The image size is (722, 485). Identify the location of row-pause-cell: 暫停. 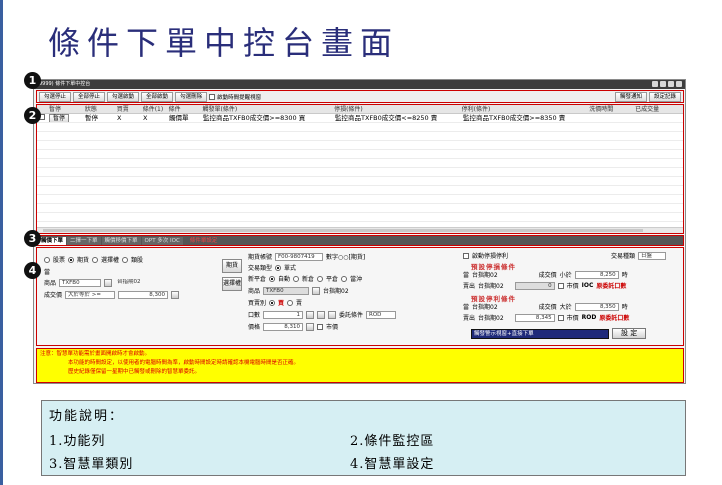
(65, 118).